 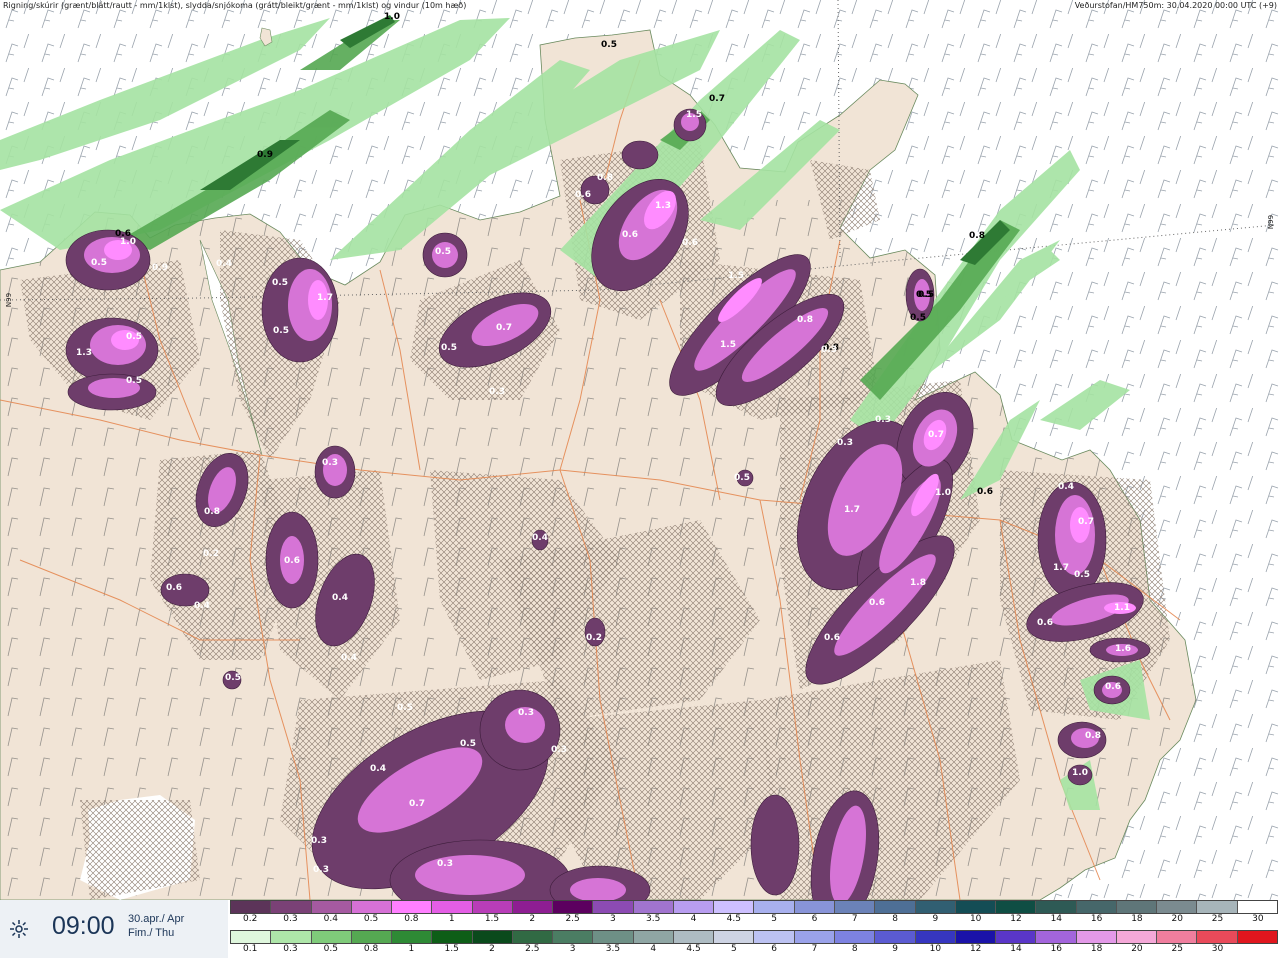 I want to click on snow-scale-swatches, so click(x=754, y=907).